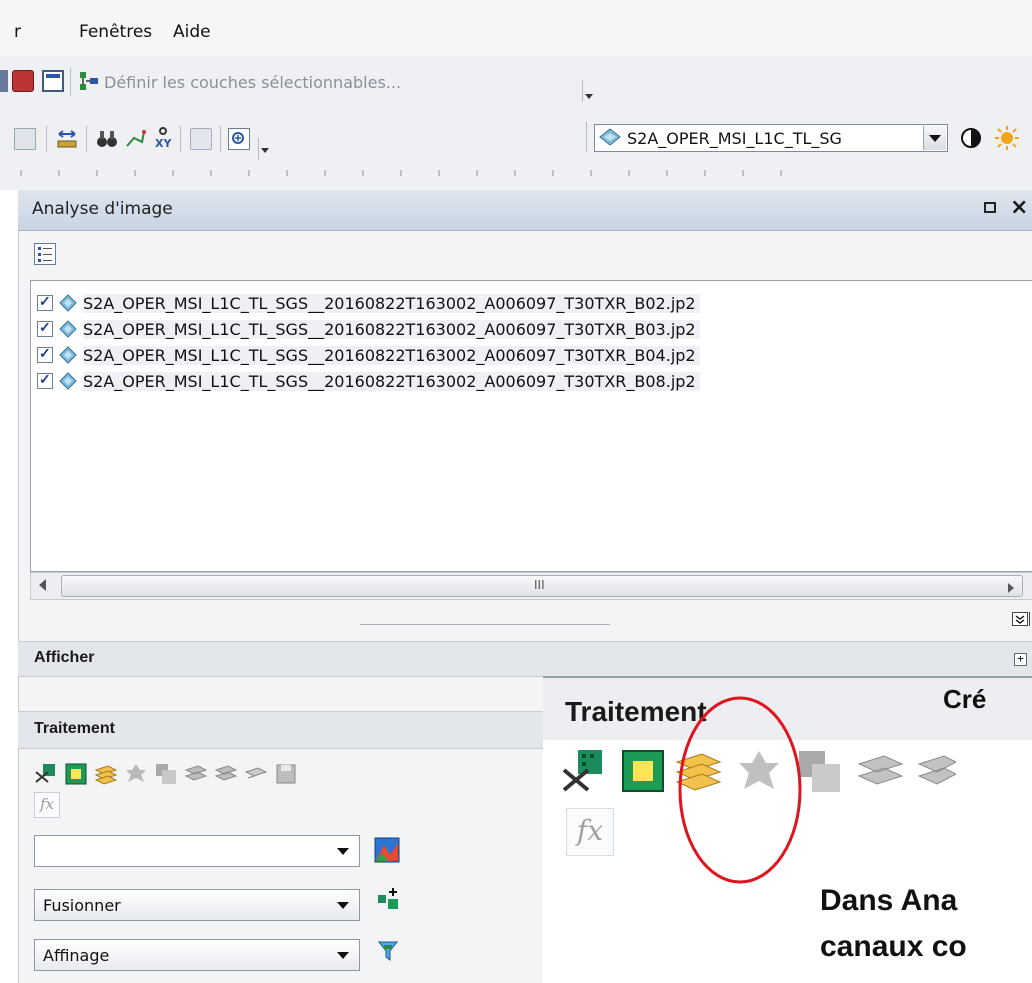 The image size is (1032, 983). I want to click on mosaic-icon, so click(166, 774).